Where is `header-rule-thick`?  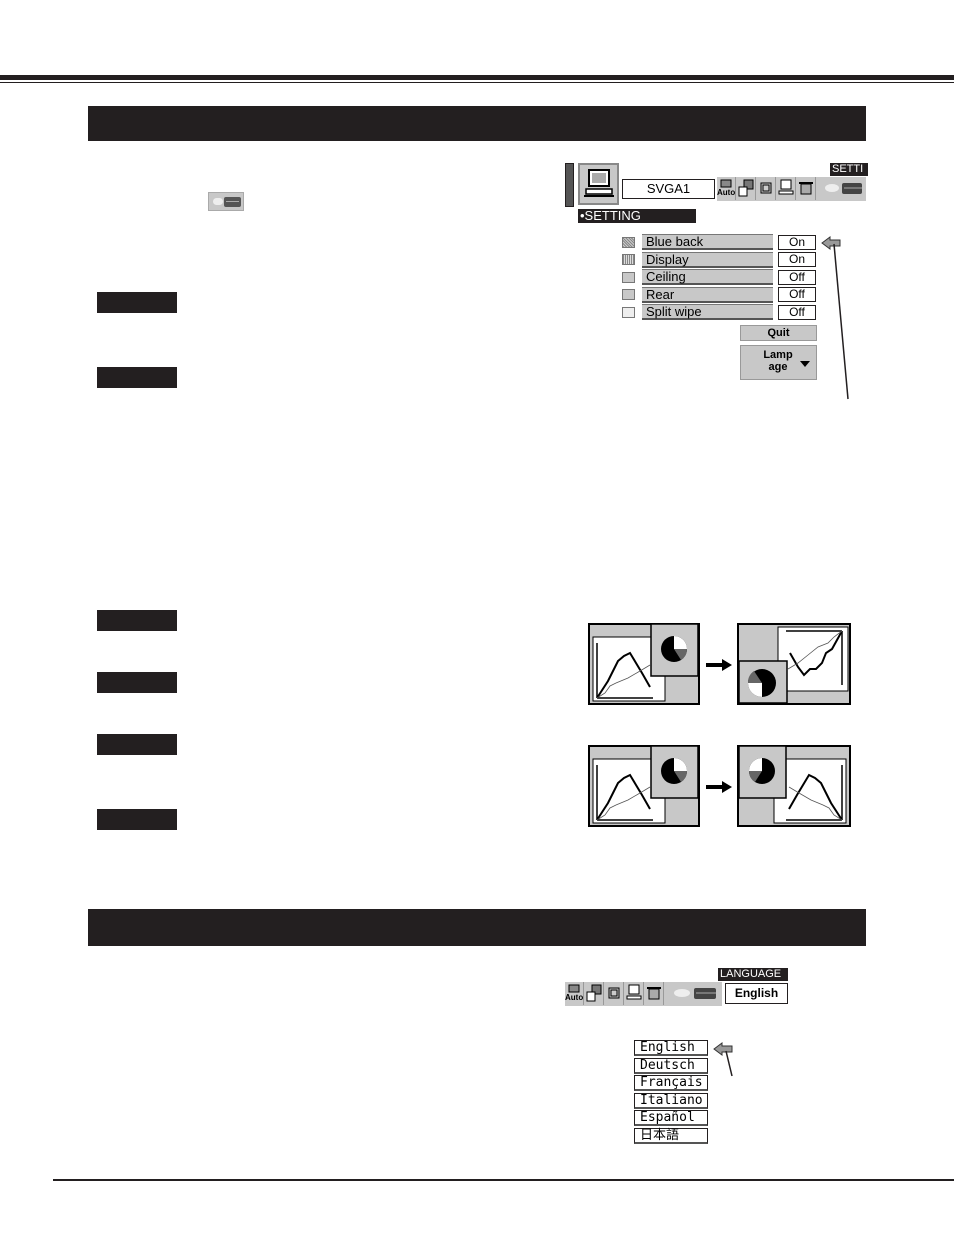
header-rule-thick is located at coordinates (477, 77).